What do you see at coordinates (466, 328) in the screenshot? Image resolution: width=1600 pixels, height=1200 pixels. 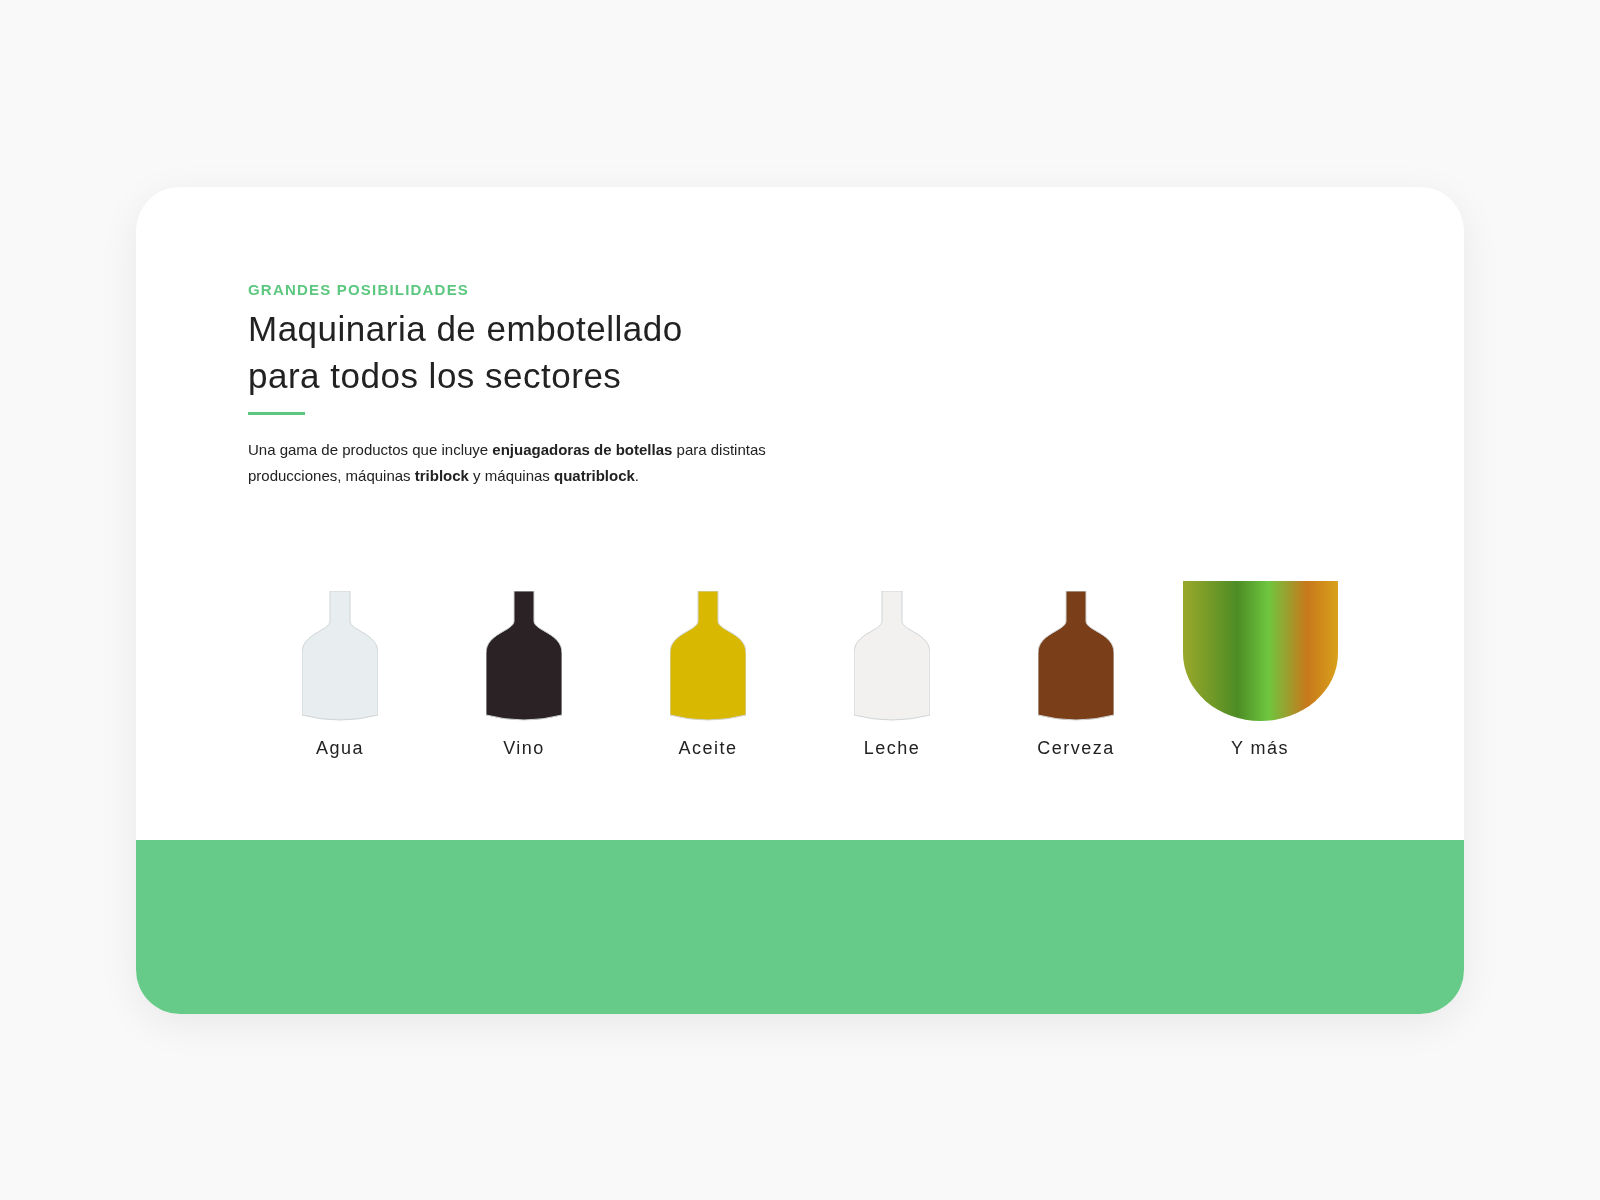 I see `heading-line: Maquinaria de embotellado` at bounding box center [466, 328].